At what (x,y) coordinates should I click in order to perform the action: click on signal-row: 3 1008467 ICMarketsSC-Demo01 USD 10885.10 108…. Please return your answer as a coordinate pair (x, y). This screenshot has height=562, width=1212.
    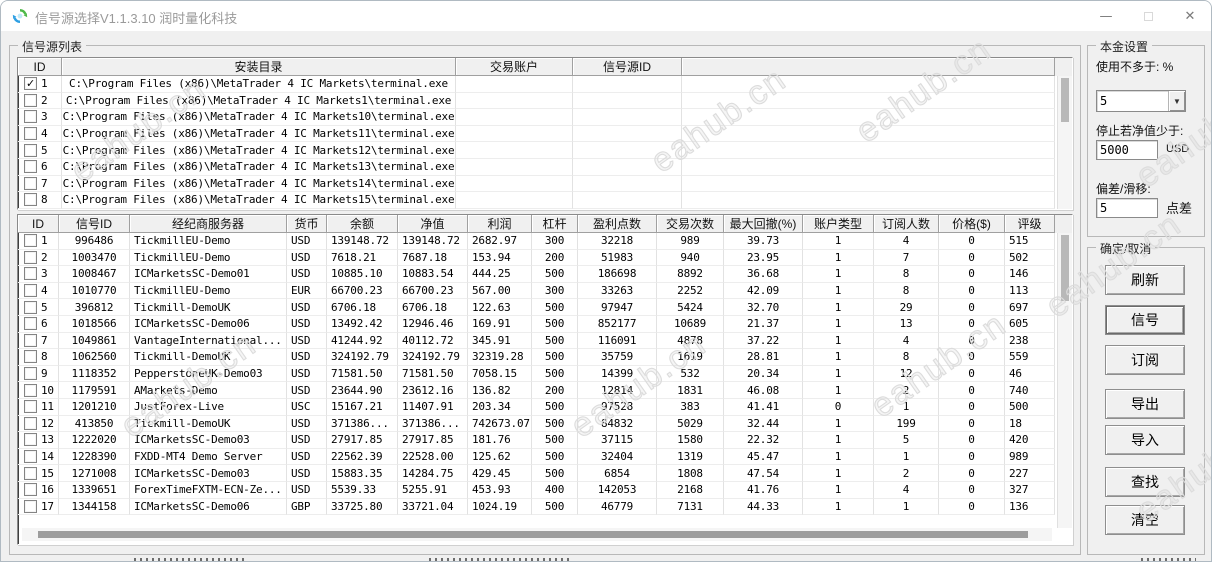
    Looking at the image, I should click on (545, 274).